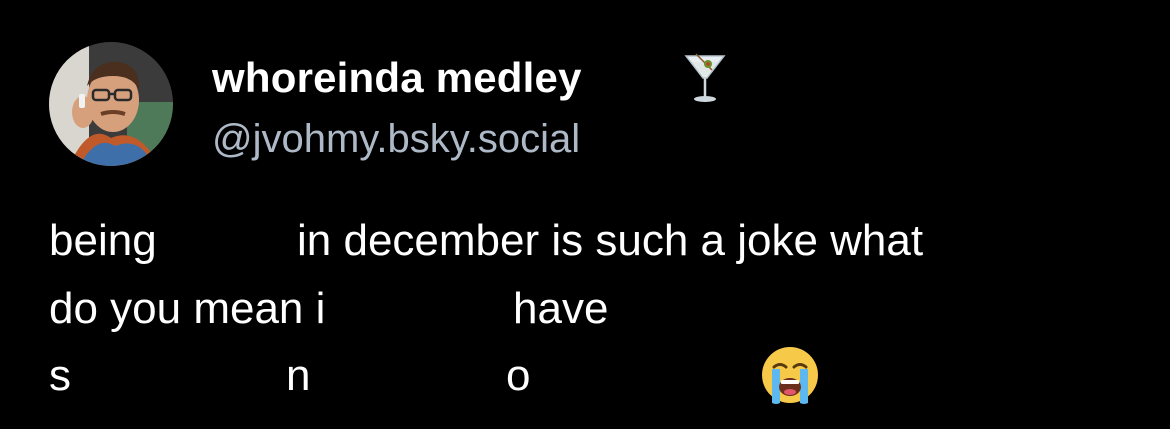  I want to click on author-display-name: whoreinda medley, so click(397, 78).